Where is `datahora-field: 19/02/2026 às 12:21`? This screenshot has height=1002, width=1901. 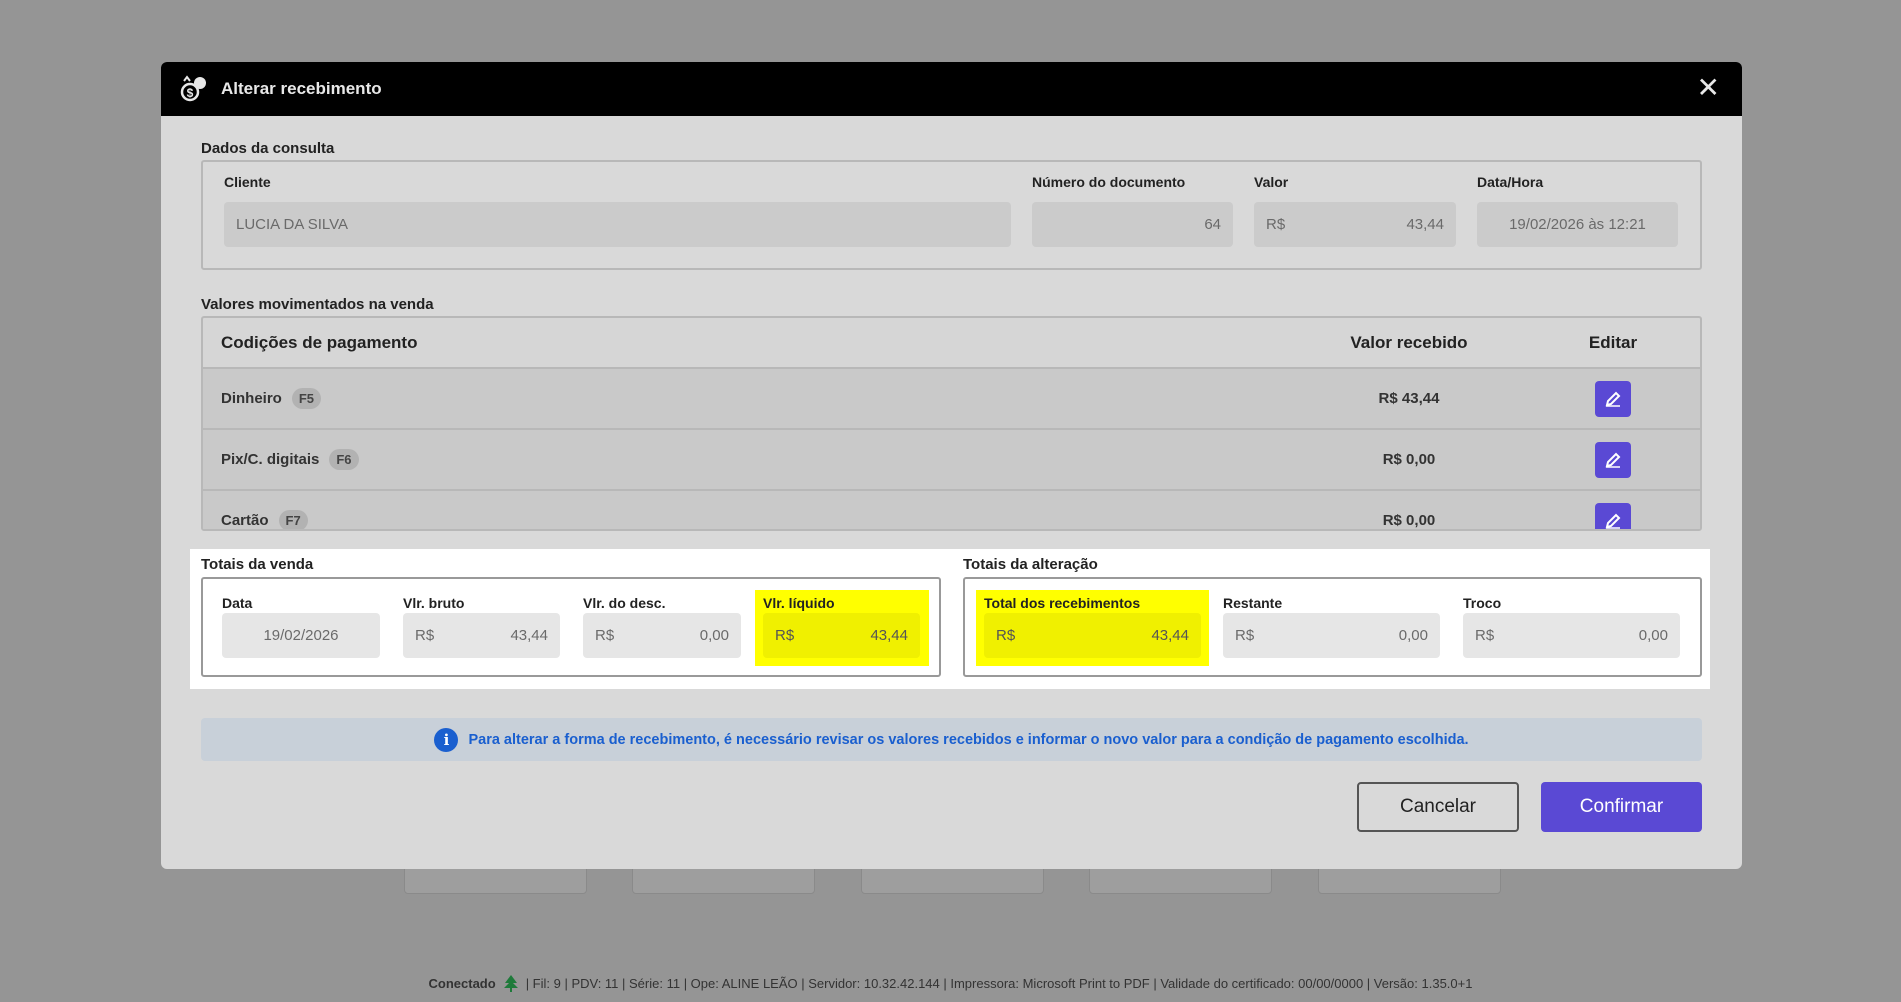 datahora-field: 19/02/2026 às 12:21 is located at coordinates (1577, 224).